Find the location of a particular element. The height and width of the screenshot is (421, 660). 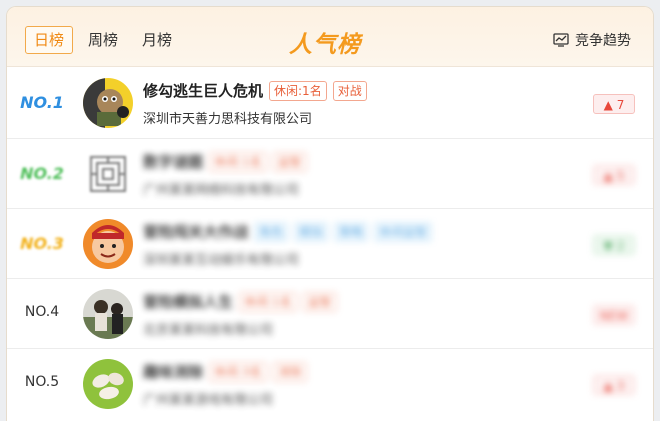

rank-change-badge: NEW is located at coordinates (614, 315).